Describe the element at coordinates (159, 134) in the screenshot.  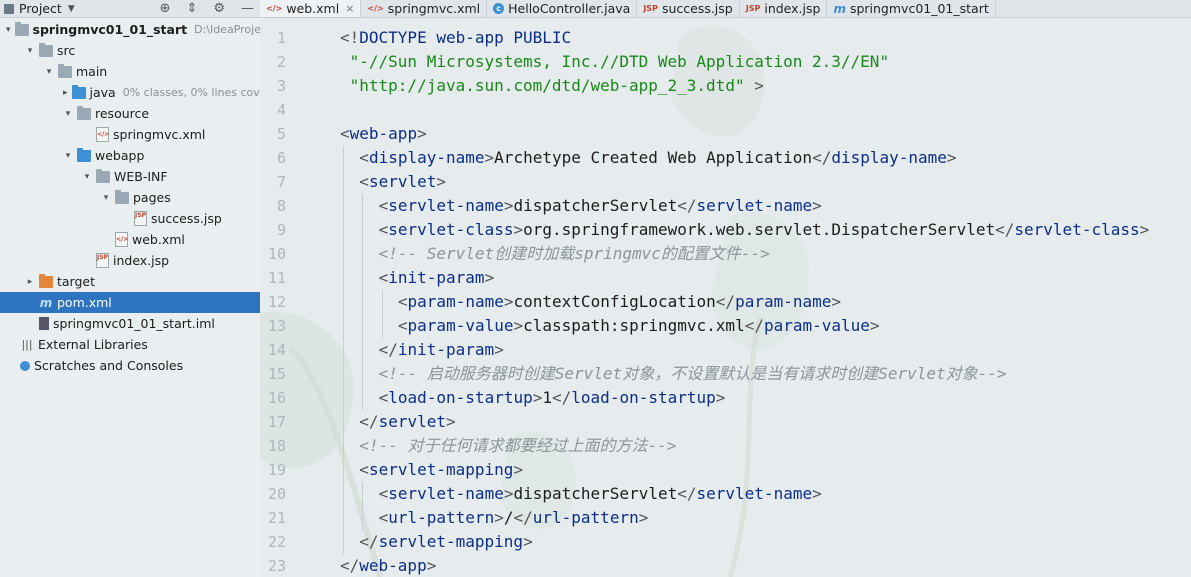
I see `tree-item-label: springmvc.xml` at that location.